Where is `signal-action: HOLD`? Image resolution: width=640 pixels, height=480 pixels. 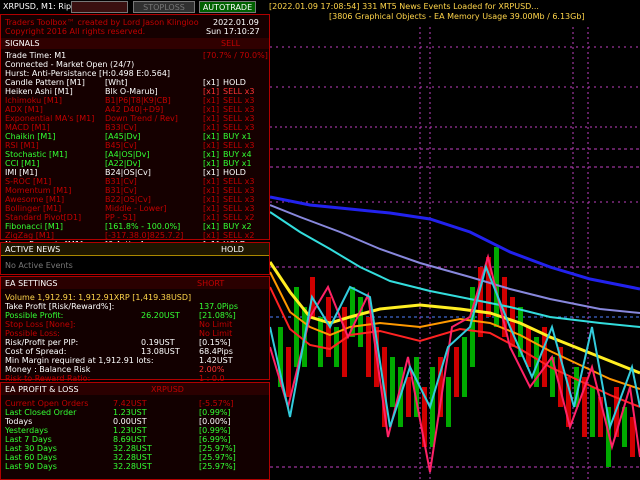 signal-action: HOLD is located at coordinates (234, 82).